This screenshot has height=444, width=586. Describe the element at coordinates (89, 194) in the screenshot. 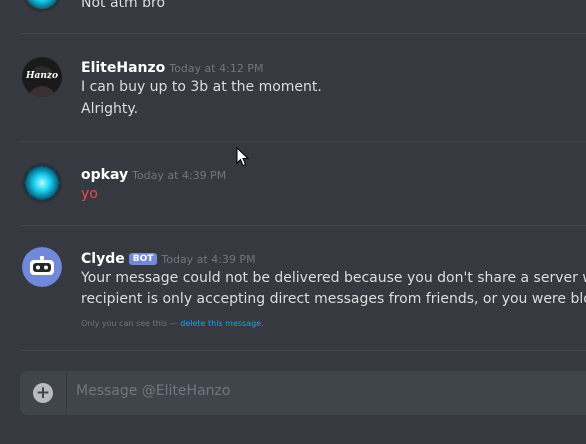

I see `message-text: yo` at that location.